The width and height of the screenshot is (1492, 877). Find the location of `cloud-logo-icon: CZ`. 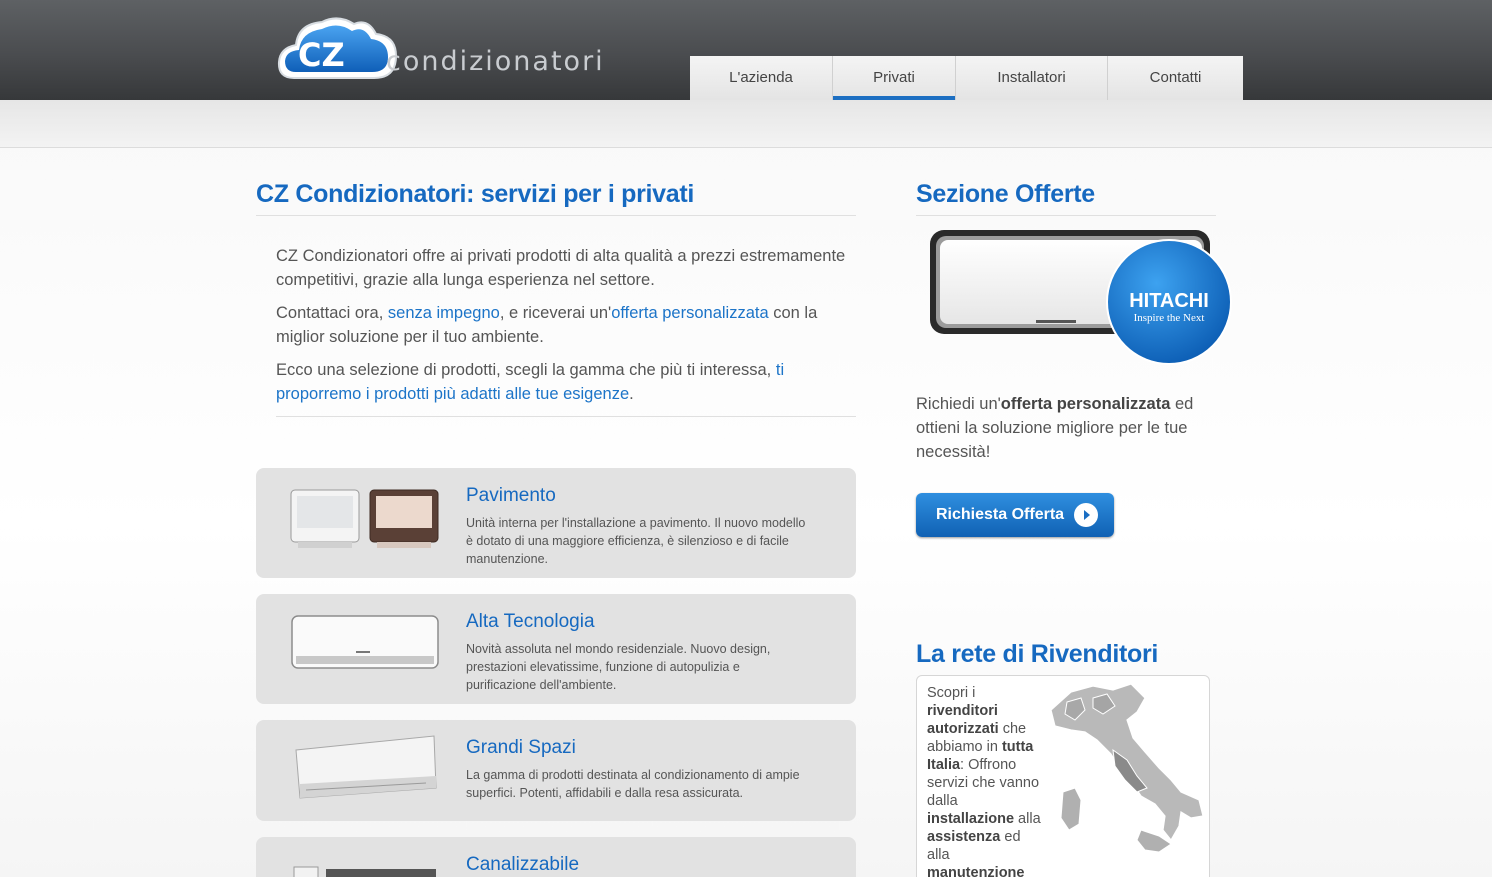

cloud-logo-icon: CZ is located at coordinates (337, 48).